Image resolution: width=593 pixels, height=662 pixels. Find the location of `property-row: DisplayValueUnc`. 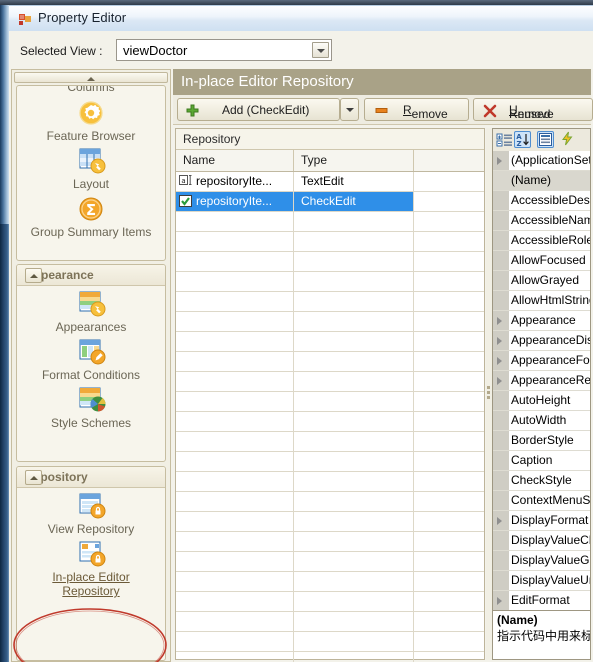

property-row: DisplayValueUnc is located at coordinates (541, 581).